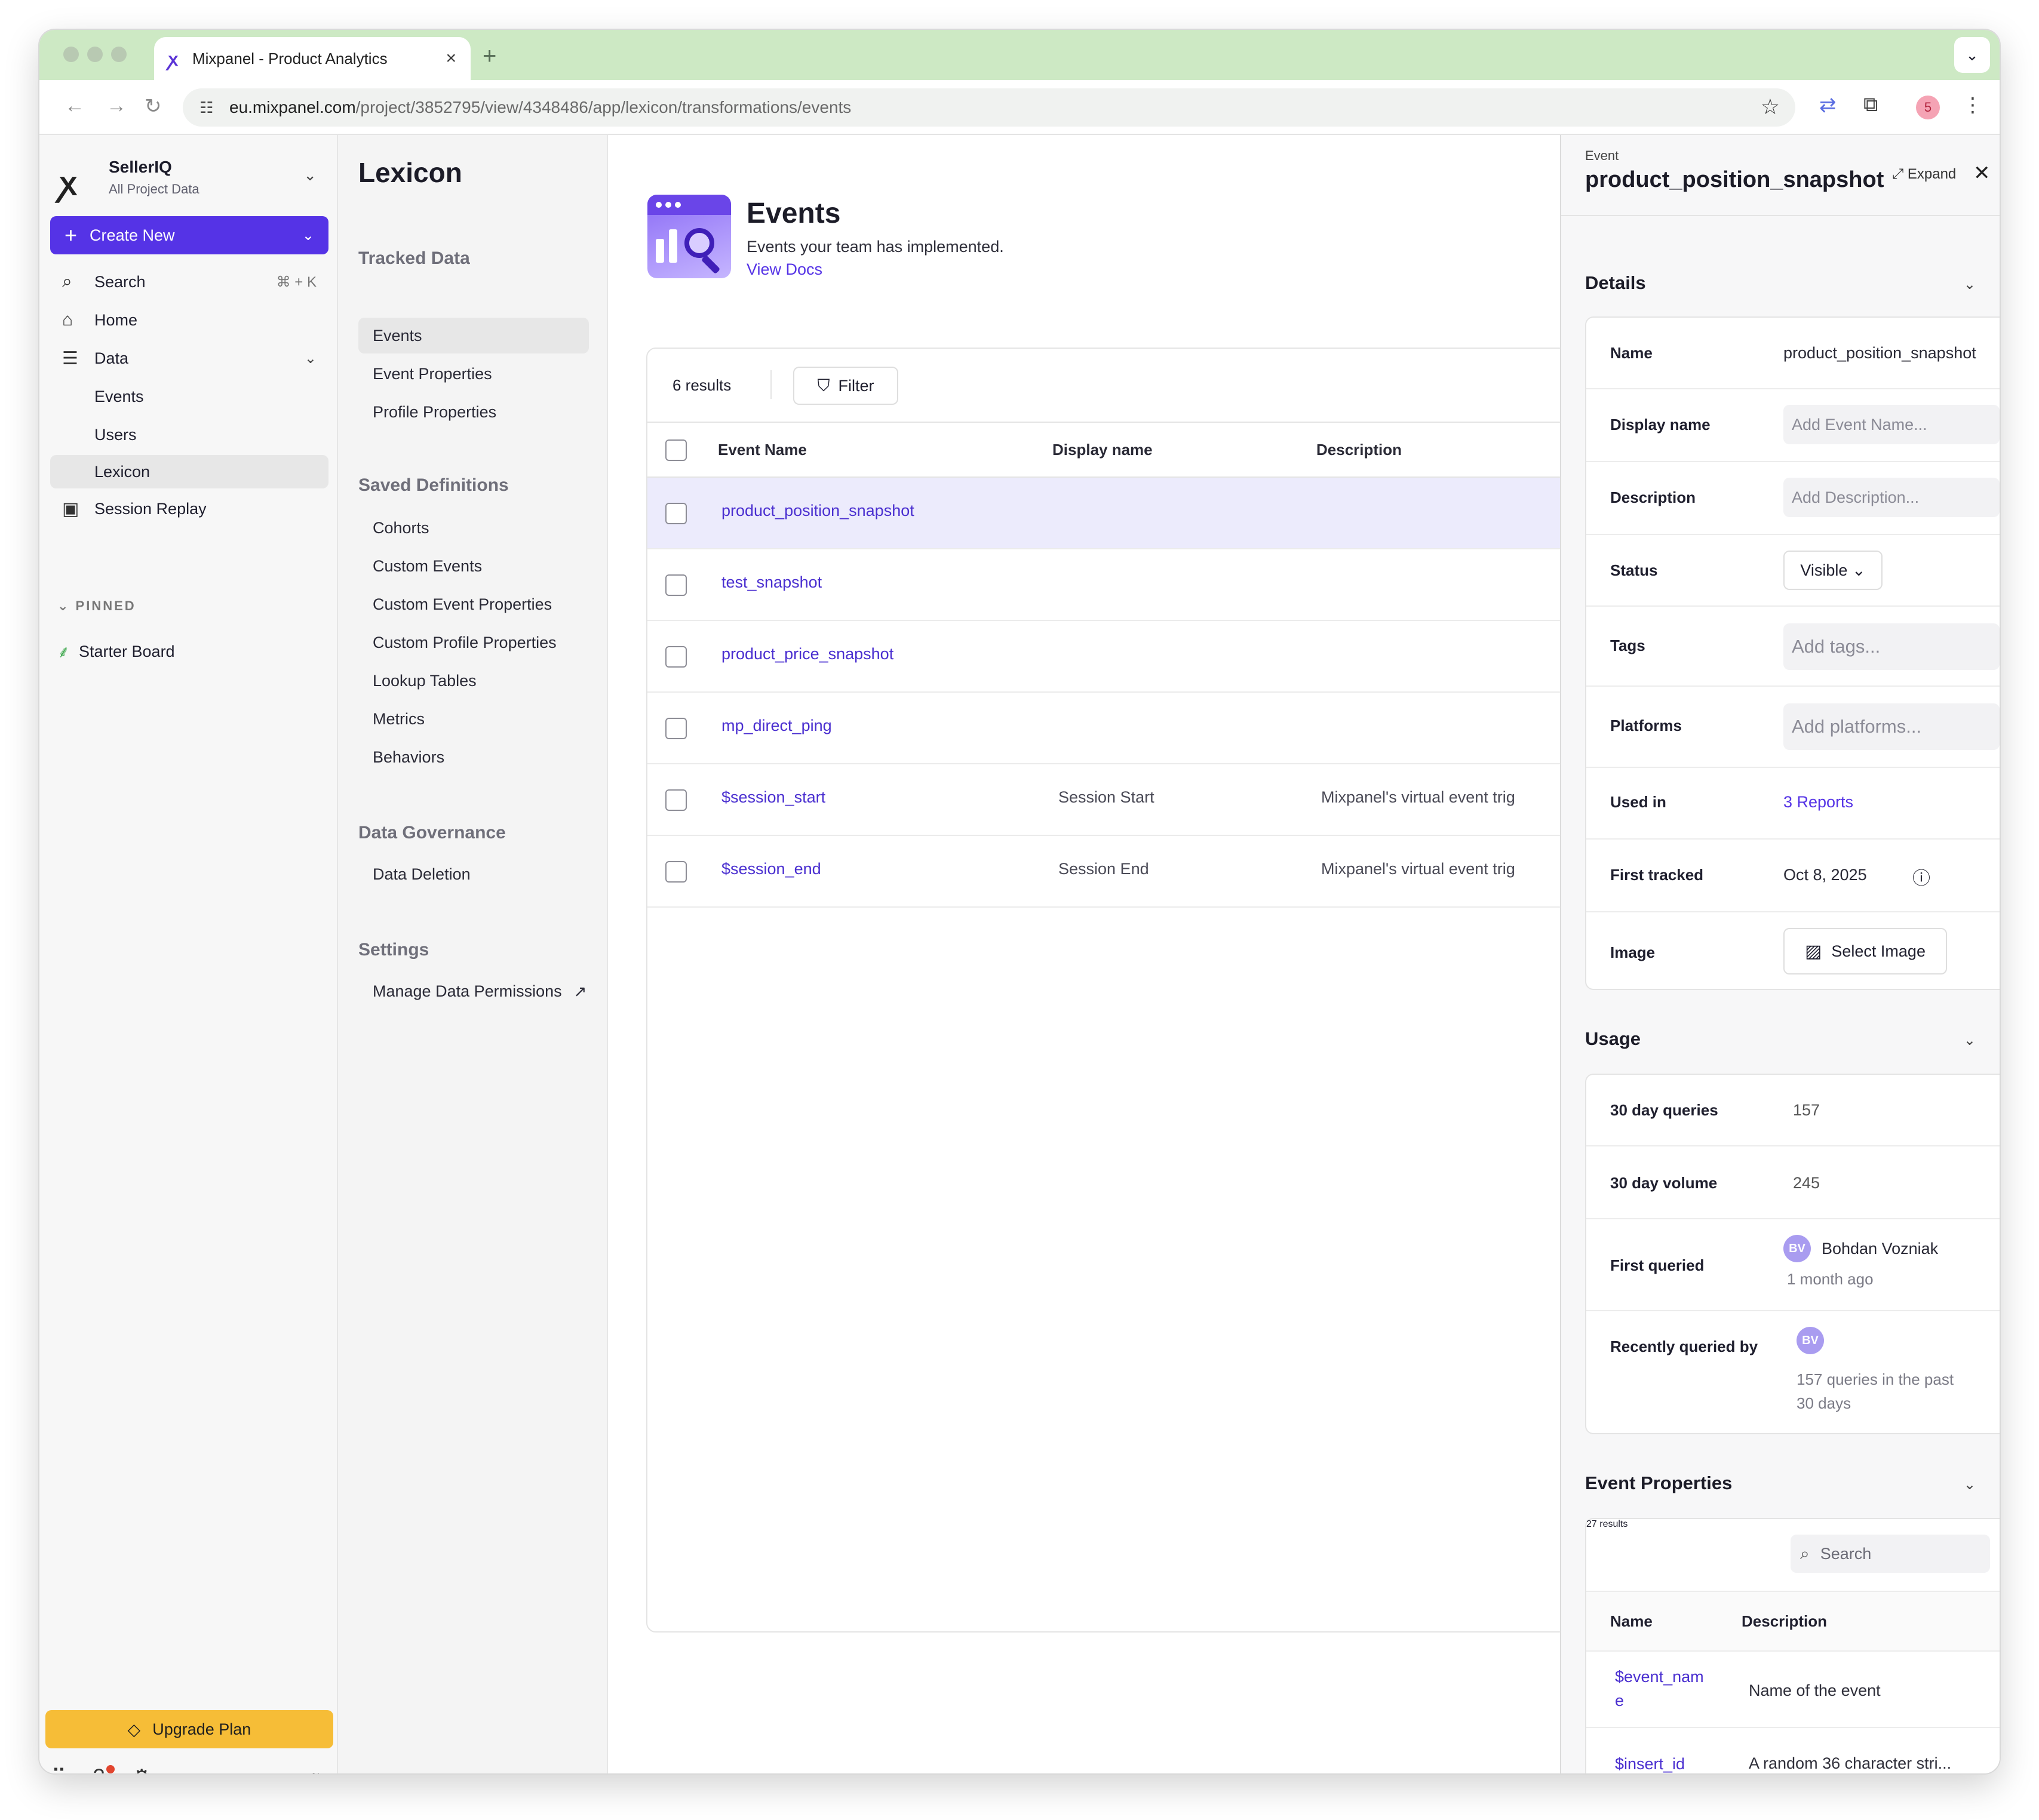 The width and height of the screenshot is (2039, 1820). What do you see at coordinates (451, 58) in the screenshot?
I see `close-tab-icon: ×` at bounding box center [451, 58].